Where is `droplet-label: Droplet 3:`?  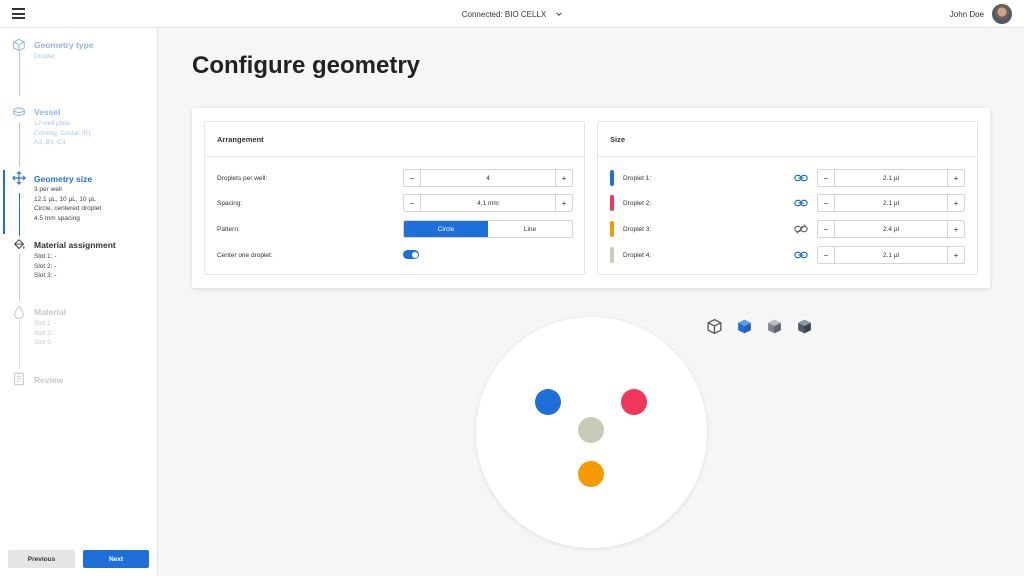
droplet-label: Droplet 3: is located at coordinates (637, 229).